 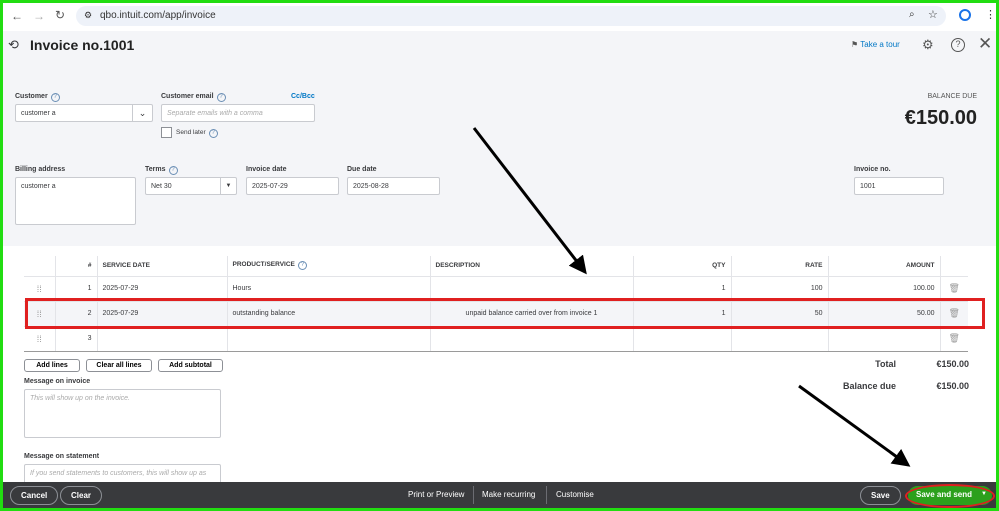 I want to click on invoice-no-input: 1001, so click(x=899, y=186).